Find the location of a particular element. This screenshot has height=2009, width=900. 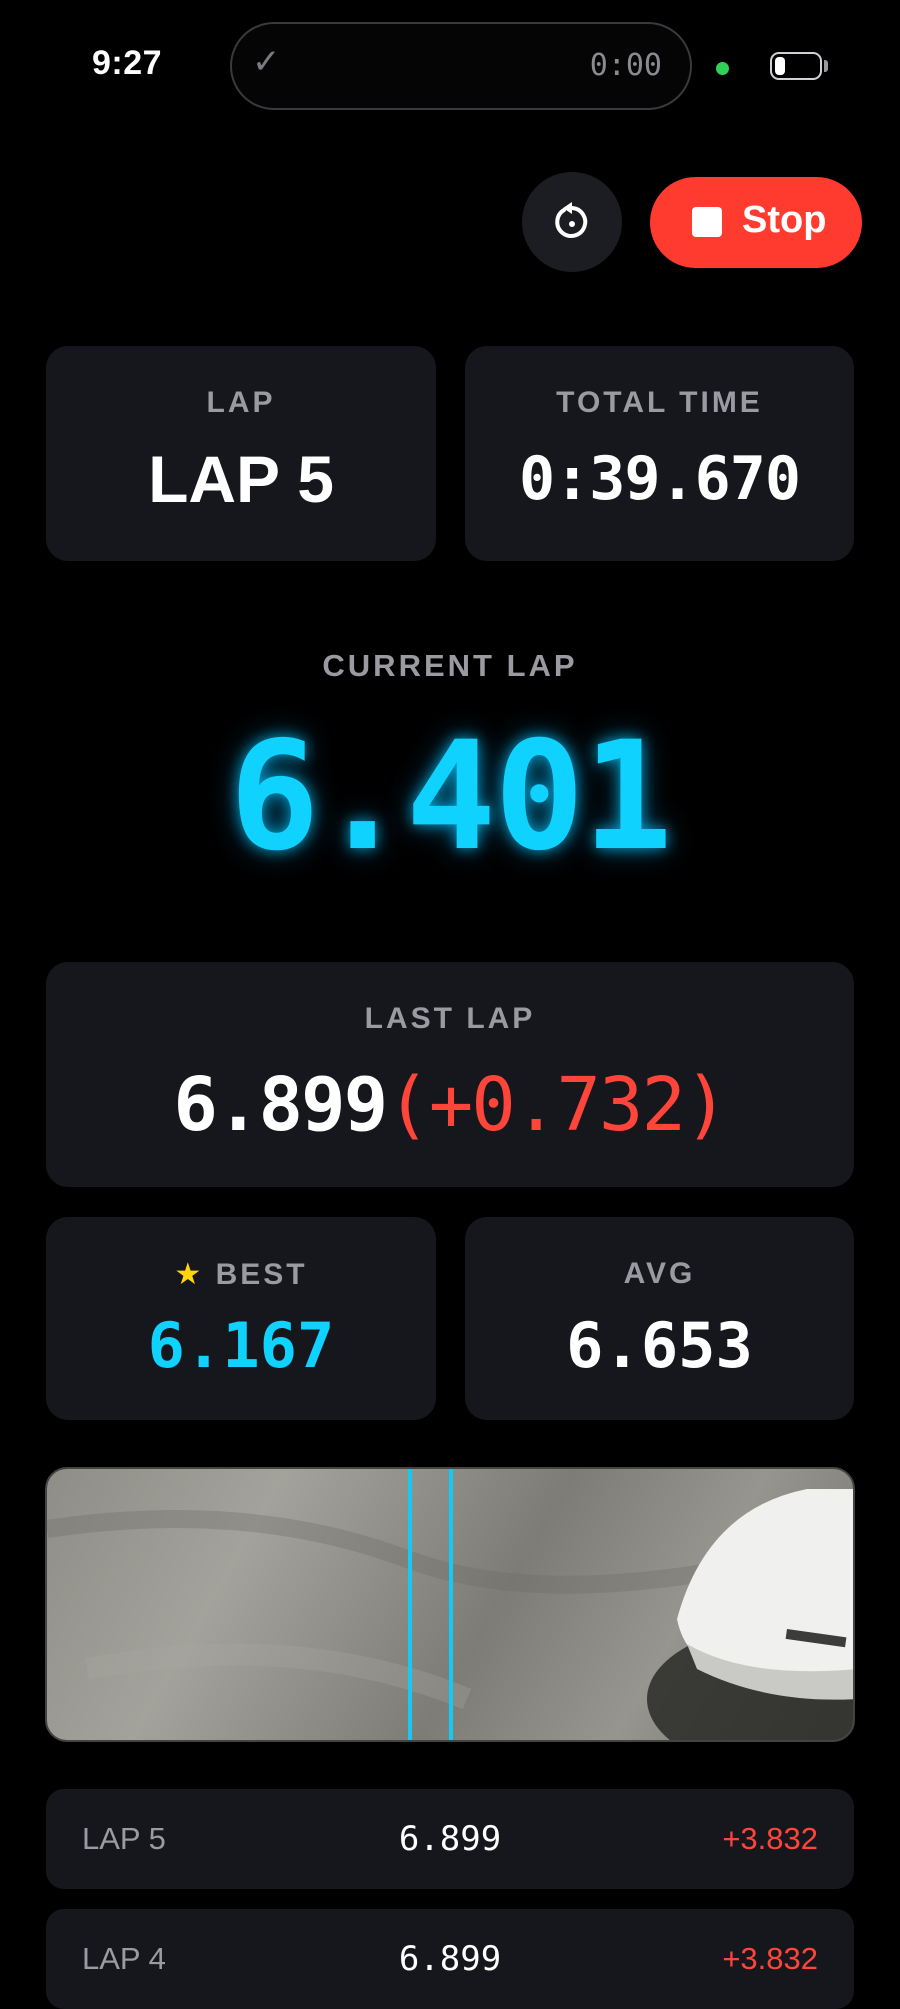

current-lap-time: 6.401 is located at coordinates (451, 797).